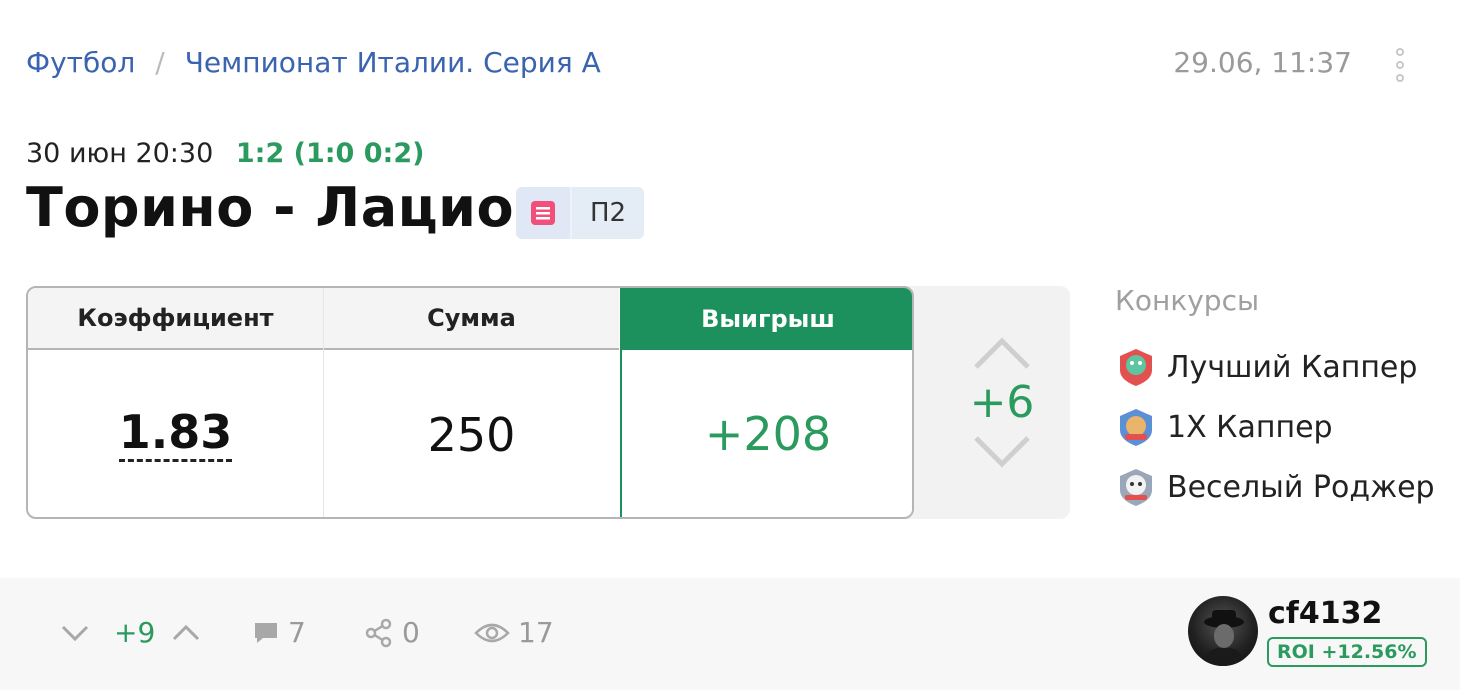 The width and height of the screenshot is (1460, 690). I want to click on rating-value: +6, so click(1002, 402).